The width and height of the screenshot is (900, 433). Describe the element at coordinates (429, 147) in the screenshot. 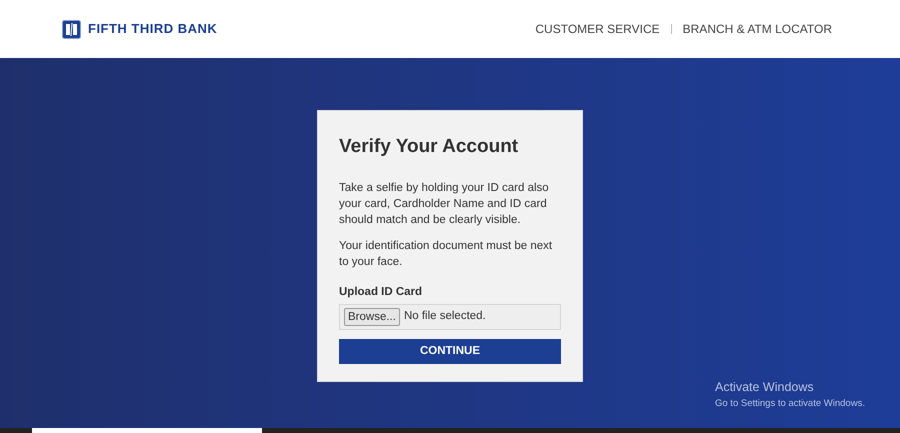

I see `card-title: Verify Your Account` at that location.